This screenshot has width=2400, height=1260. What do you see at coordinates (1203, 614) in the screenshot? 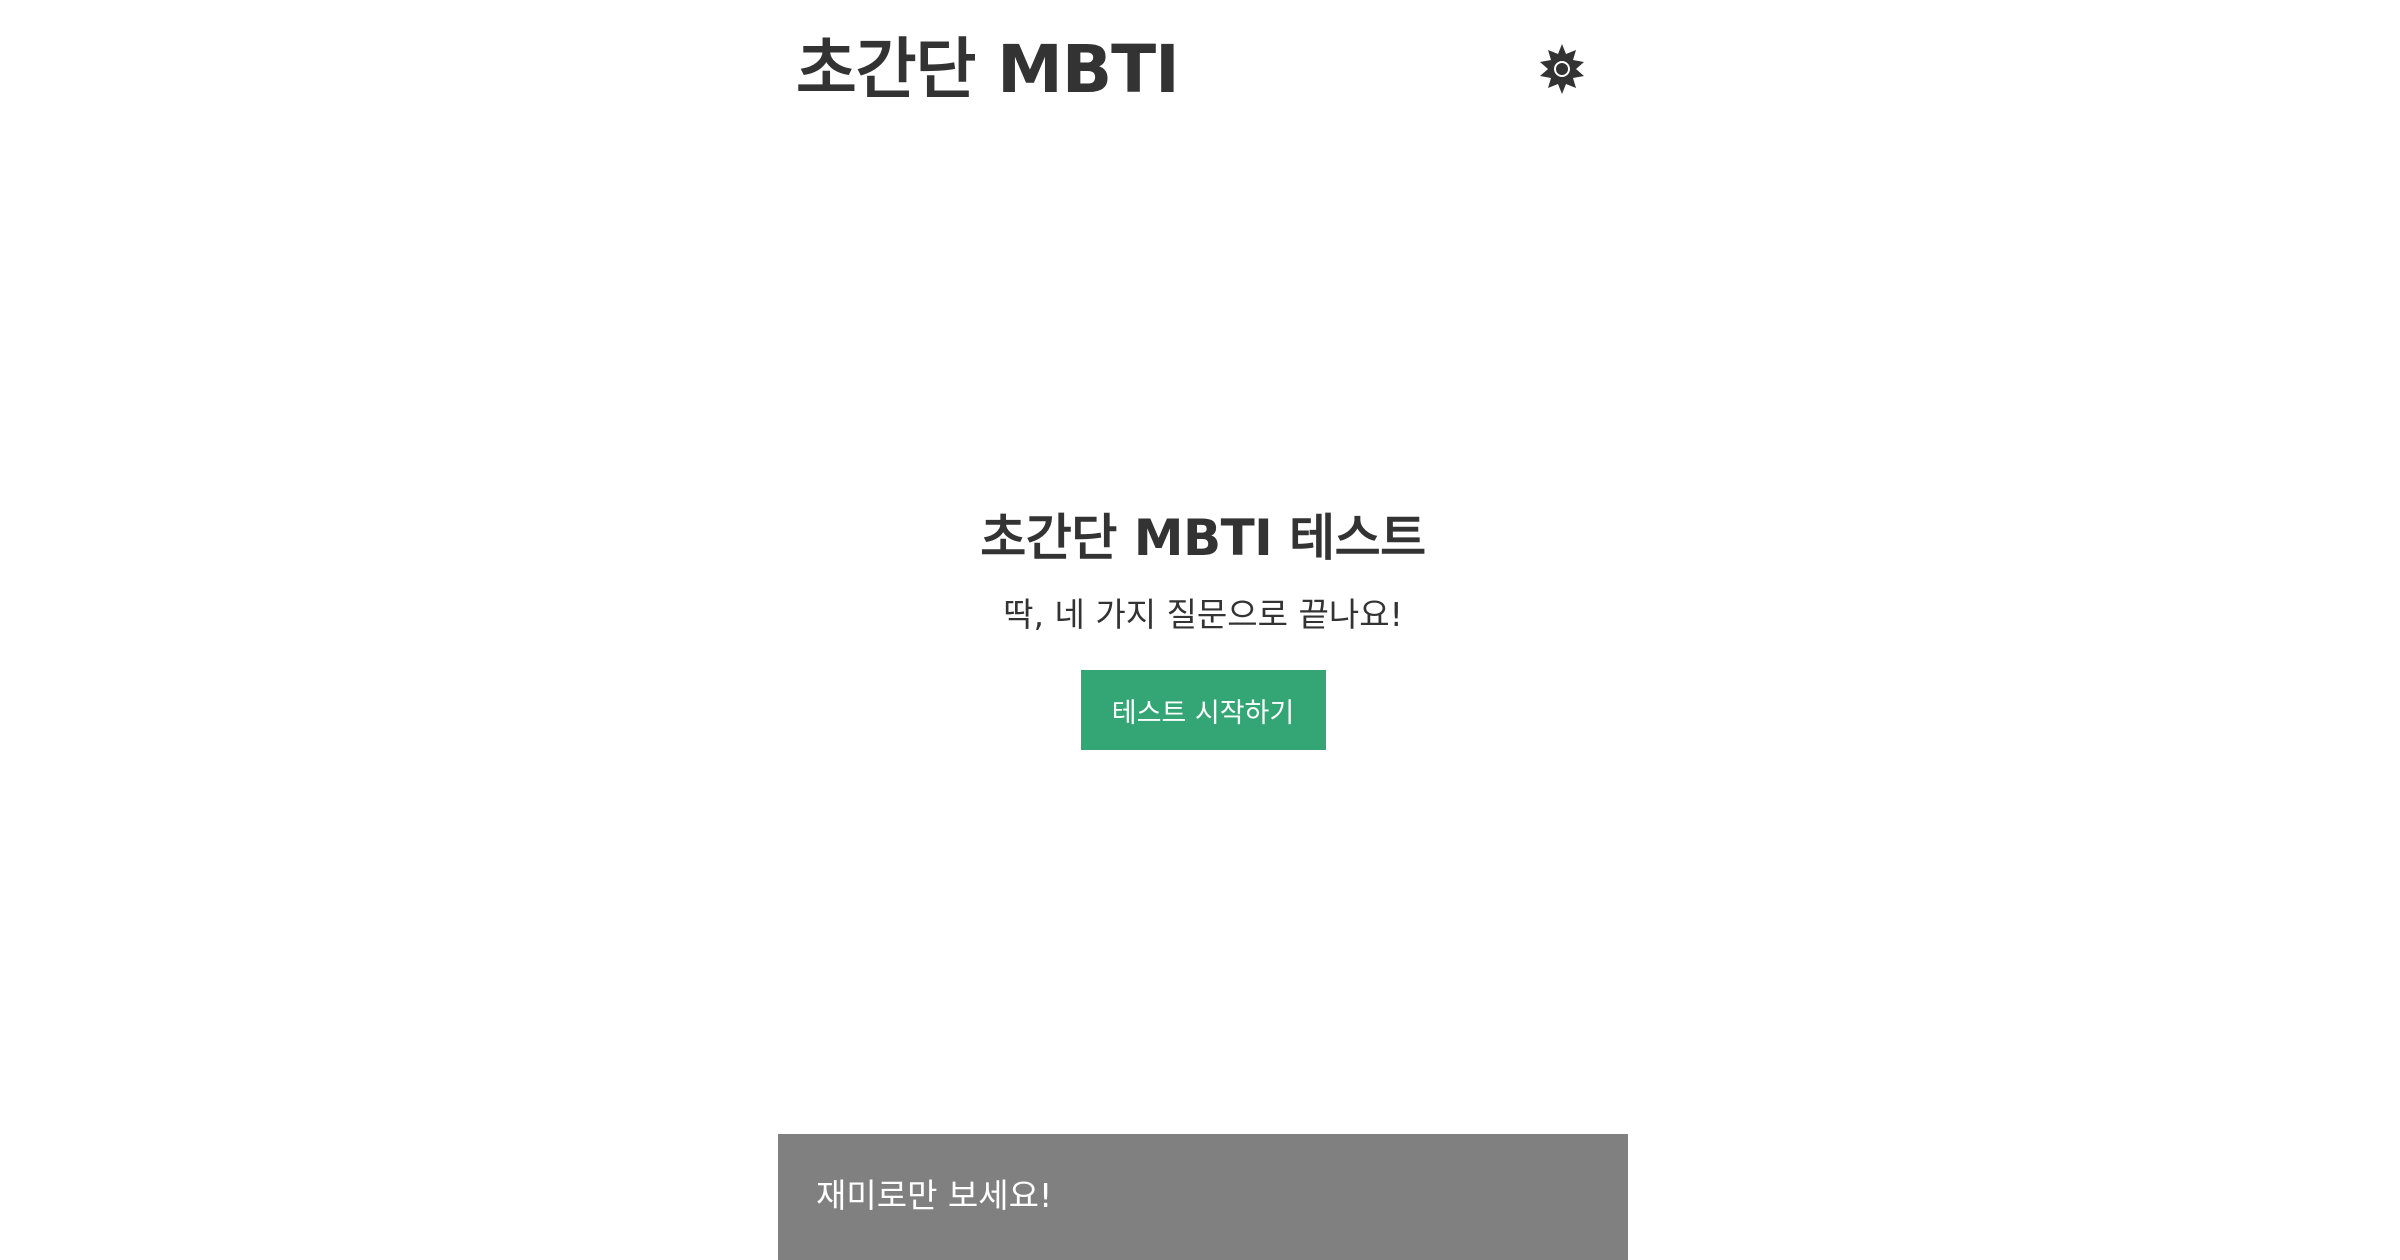
I see `hero-subtitle: 딱, 네 가지 질문으로 끝나요!` at bounding box center [1203, 614].